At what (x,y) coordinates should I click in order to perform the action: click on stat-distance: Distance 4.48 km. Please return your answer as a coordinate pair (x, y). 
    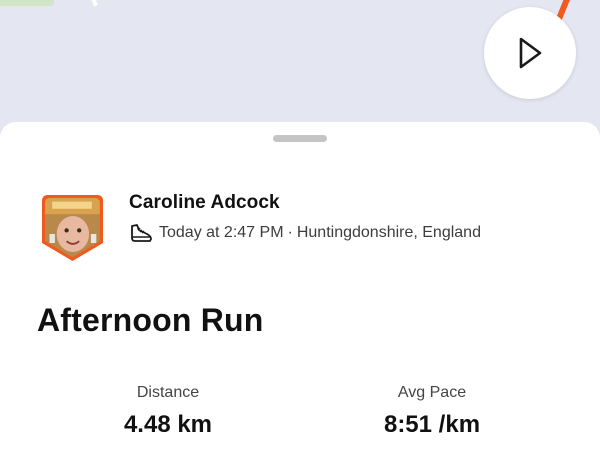
    Looking at the image, I should click on (168, 411).